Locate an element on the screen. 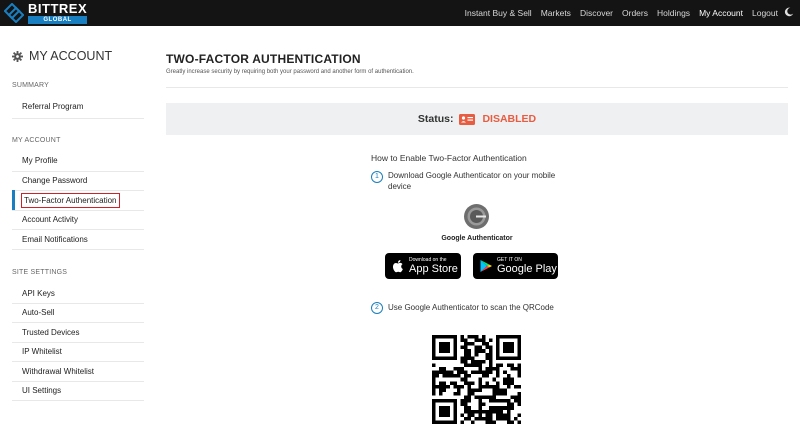 The image size is (800, 429). google-play-small: GET IT ON is located at coordinates (509, 259).